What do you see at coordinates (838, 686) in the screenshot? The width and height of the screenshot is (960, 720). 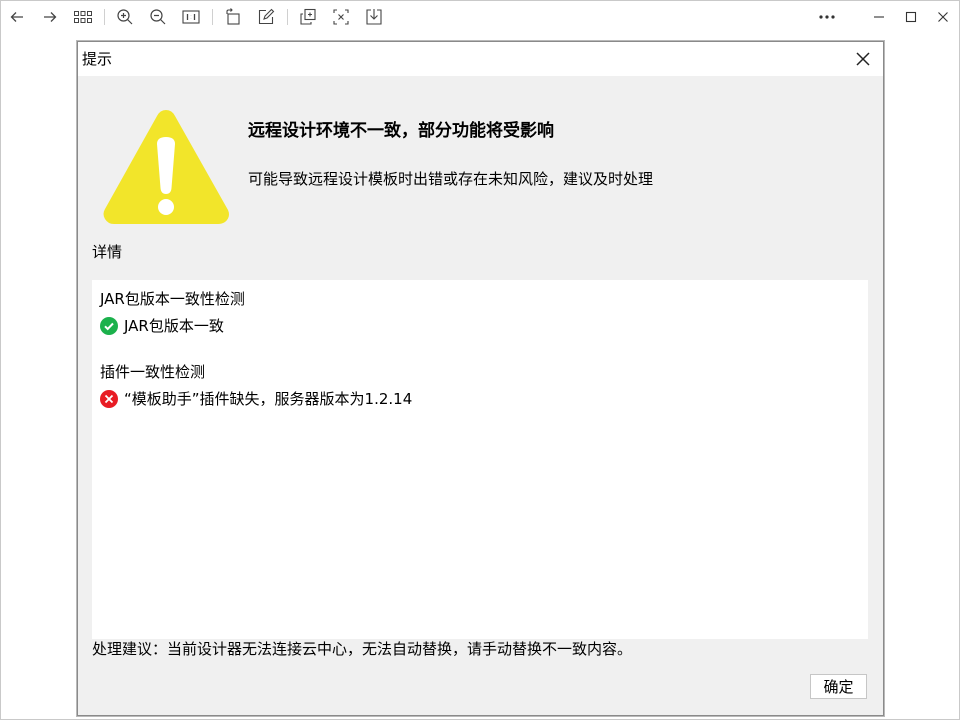 I see `ok-button: 确定` at bounding box center [838, 686].